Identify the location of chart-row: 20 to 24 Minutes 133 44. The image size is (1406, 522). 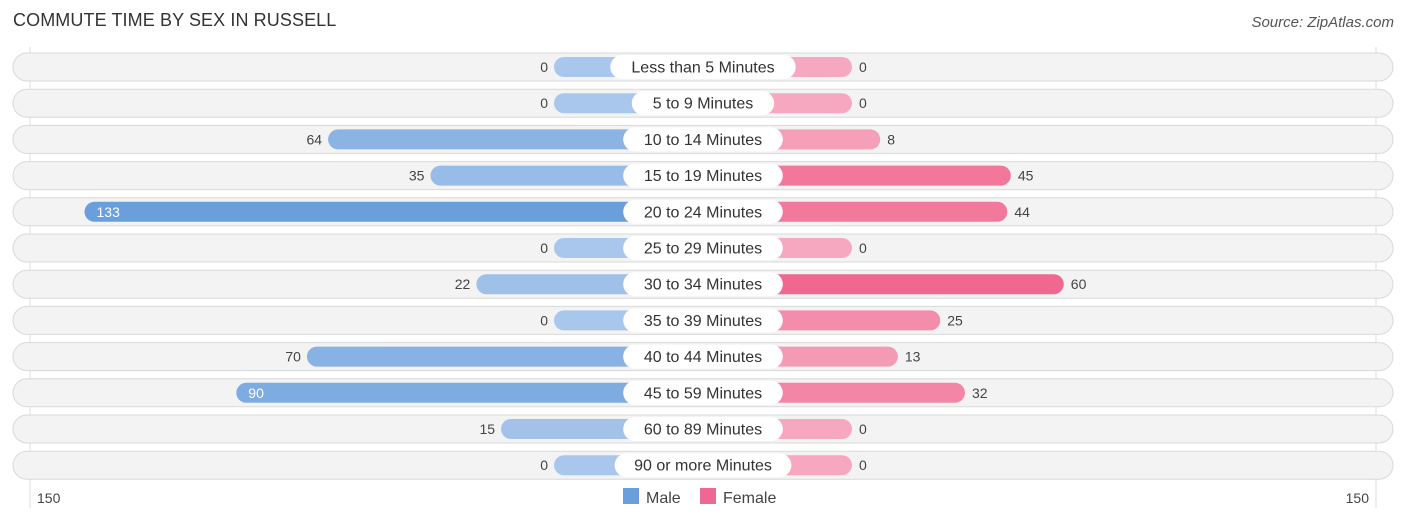
(703, 212).